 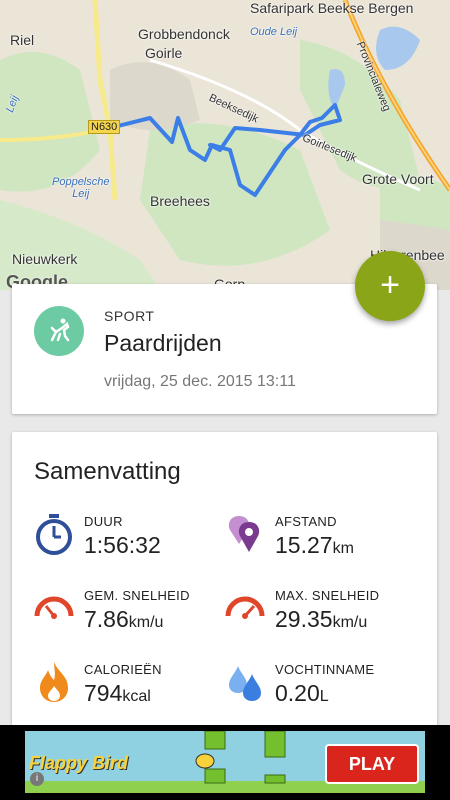 What do you see at coordinates (22, 40) in the screenshot?
I see `map-label-riel: Riel` at bounding box center [22, 40].